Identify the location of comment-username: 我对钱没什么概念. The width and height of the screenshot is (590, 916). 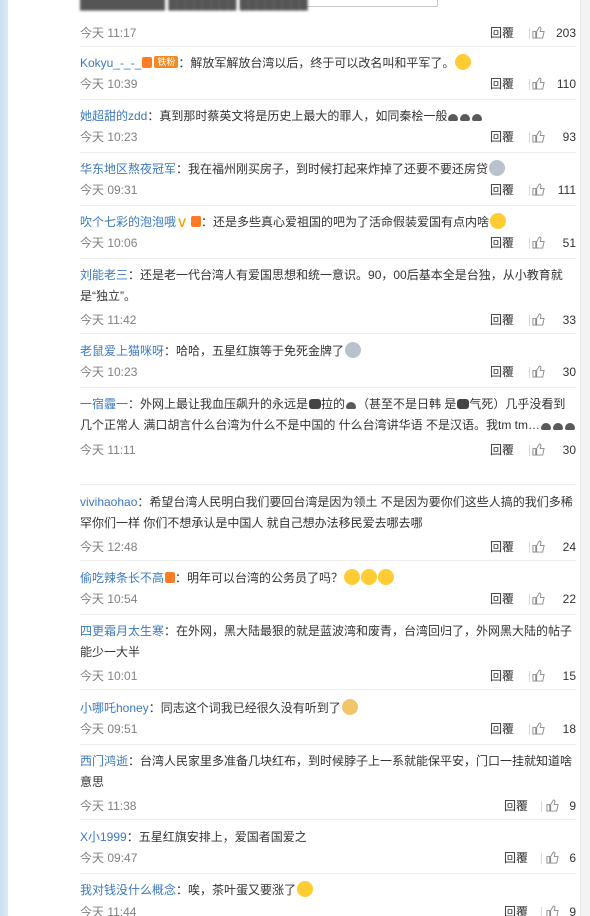
(128, 890).